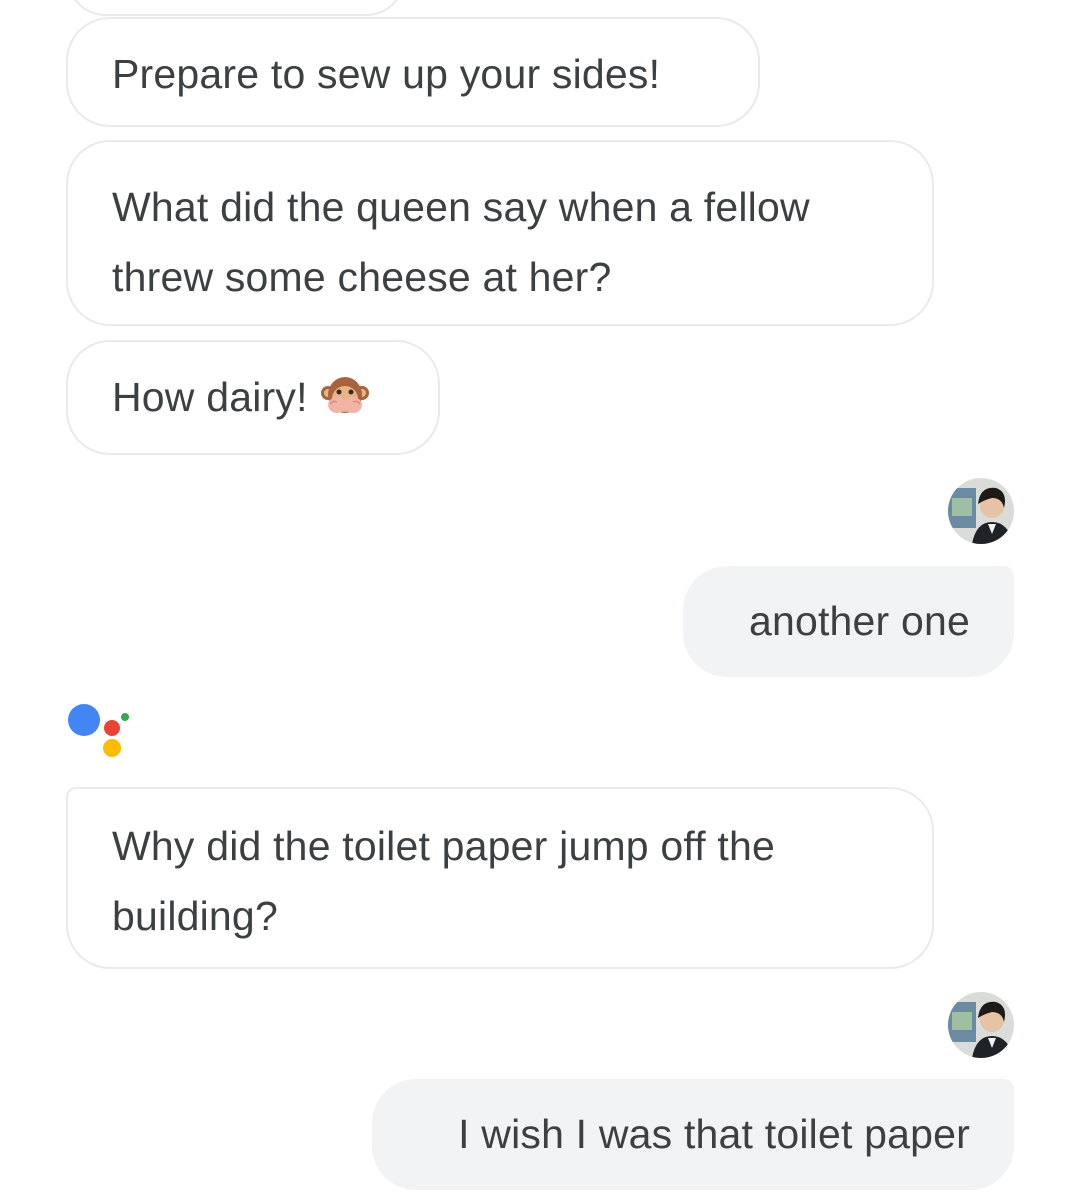  I want to click on assistant-message: How dairy!, so click(253, 397).